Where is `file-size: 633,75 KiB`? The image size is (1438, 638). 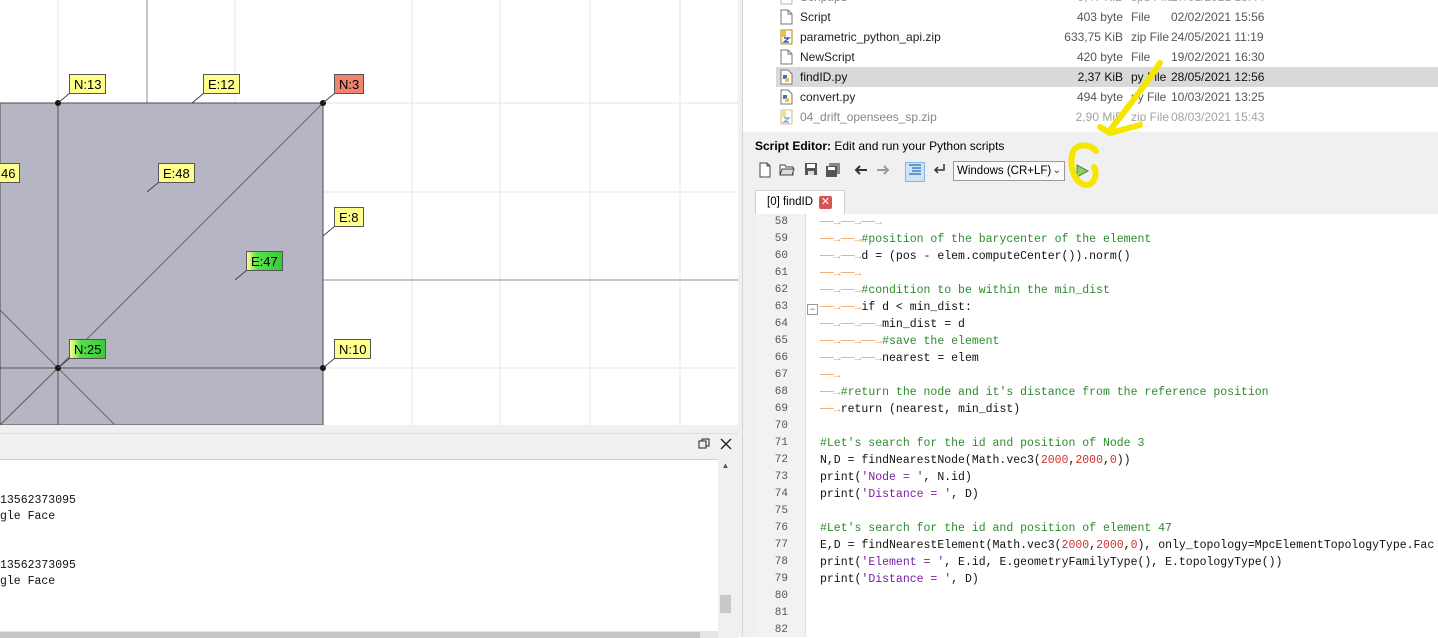
file-size: 633,75 KiB is located at coordinates (1093, 37).